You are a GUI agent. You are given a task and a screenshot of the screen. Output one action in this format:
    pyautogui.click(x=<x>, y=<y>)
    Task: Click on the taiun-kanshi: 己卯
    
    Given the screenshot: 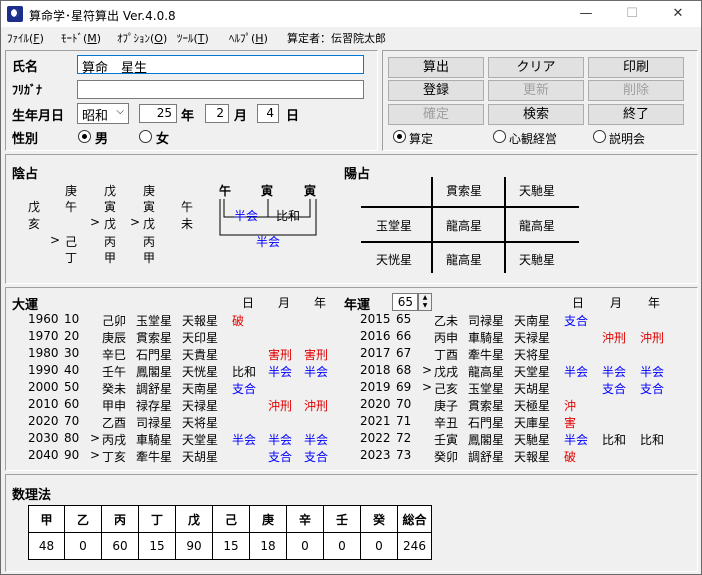 What is the action you would take?
    pyautogui.click(x=114, y=321)
    